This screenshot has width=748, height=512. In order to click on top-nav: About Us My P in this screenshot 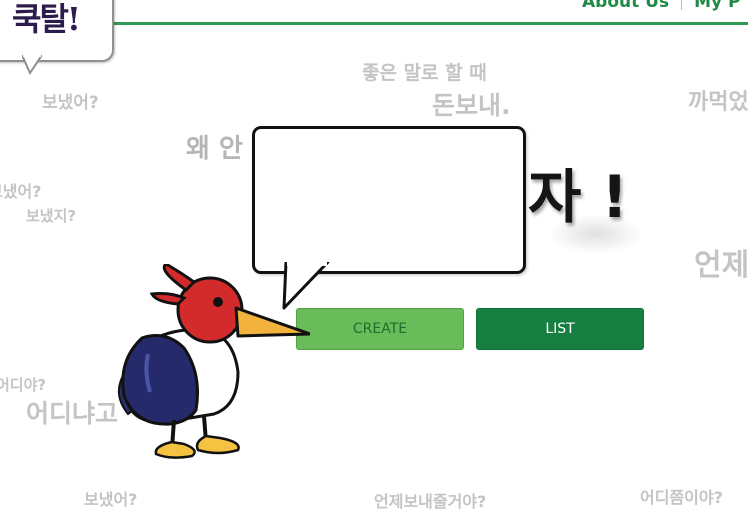, I will do `click(661, 6)`.